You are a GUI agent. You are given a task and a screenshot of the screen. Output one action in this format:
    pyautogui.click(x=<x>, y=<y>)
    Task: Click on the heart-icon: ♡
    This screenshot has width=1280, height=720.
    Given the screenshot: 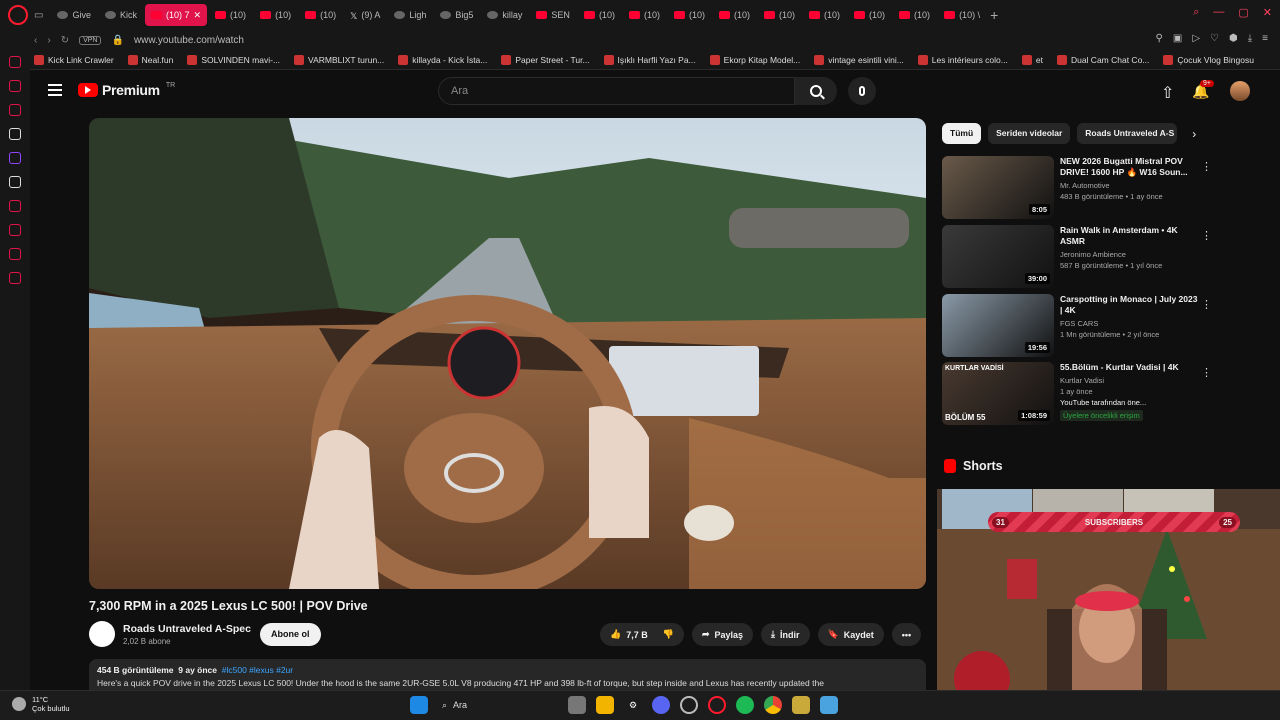 What is the action you would take?
    pyautogui.click(x=1214, y=38)
    